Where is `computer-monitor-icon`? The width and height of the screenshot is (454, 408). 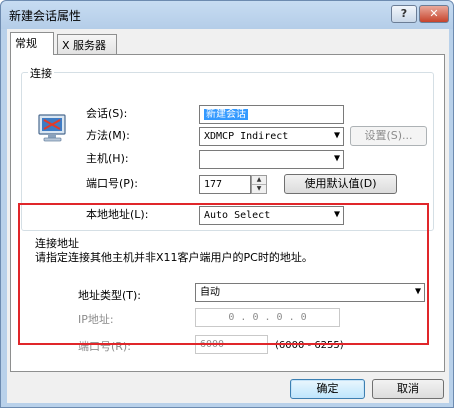
computer-monitor-icon is located at coordinates (52, 128).